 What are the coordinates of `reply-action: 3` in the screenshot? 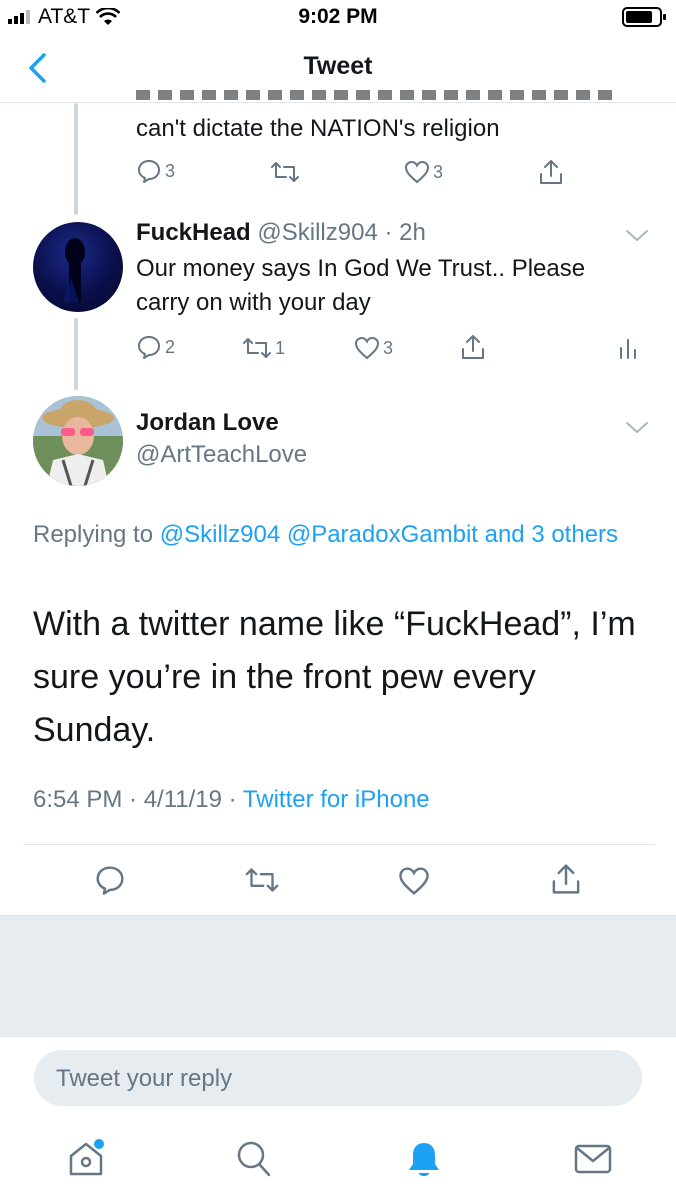 It's located at (155, 171).